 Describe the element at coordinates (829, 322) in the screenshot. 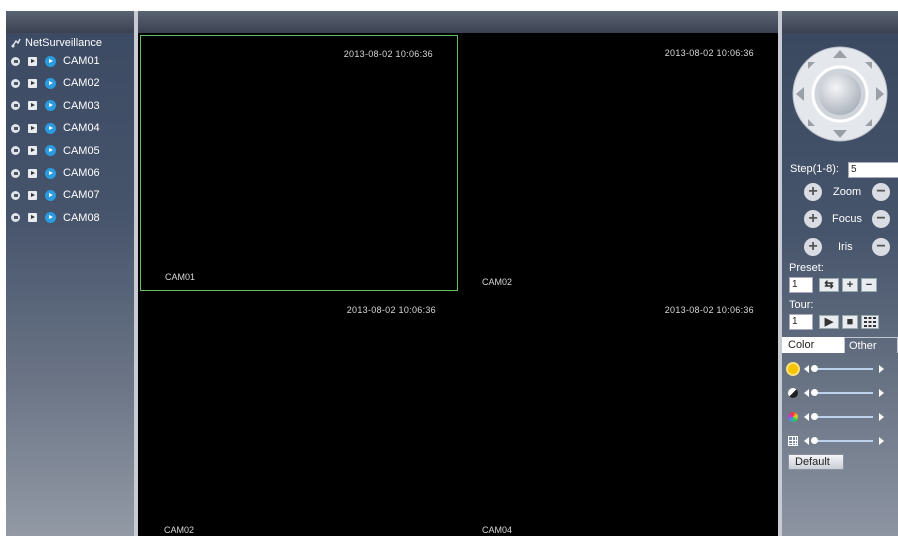

I see `tour-play-button: ▶` at that location.